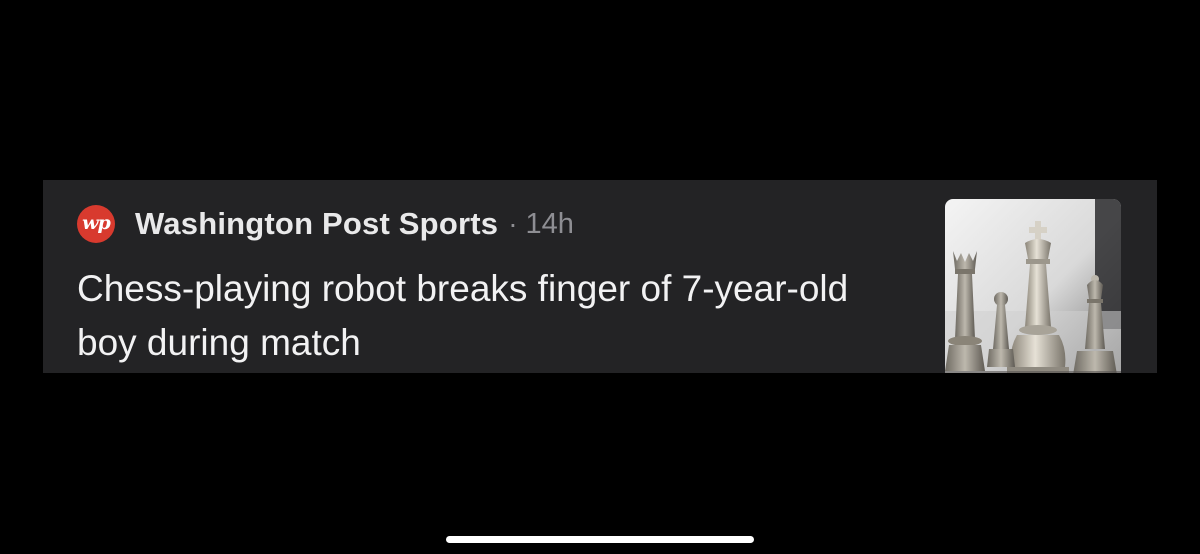 The image size is (1200, 554). I want to click on chess-pieces-thumbnail, so click(1033, 286).